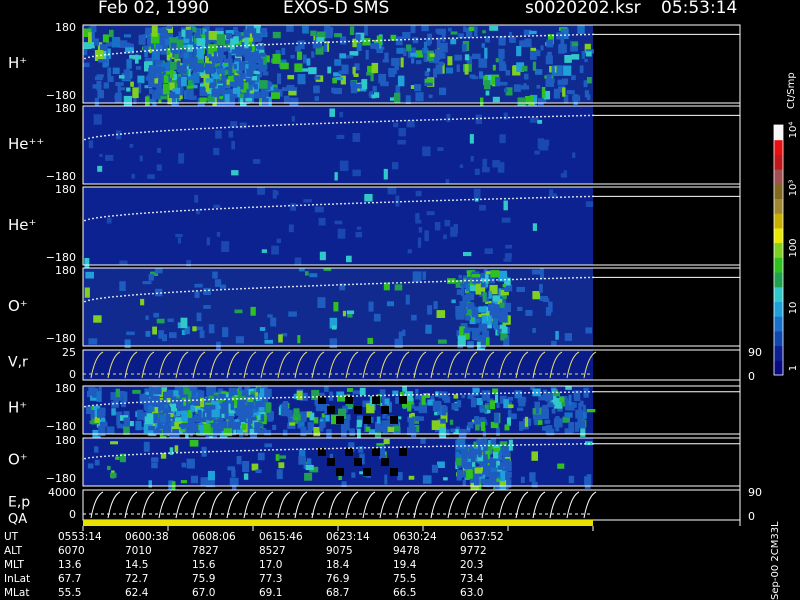 This screenshot has height=600, width=800. I want to click on footer-value-mlt: 19.4, so click(405, 565).